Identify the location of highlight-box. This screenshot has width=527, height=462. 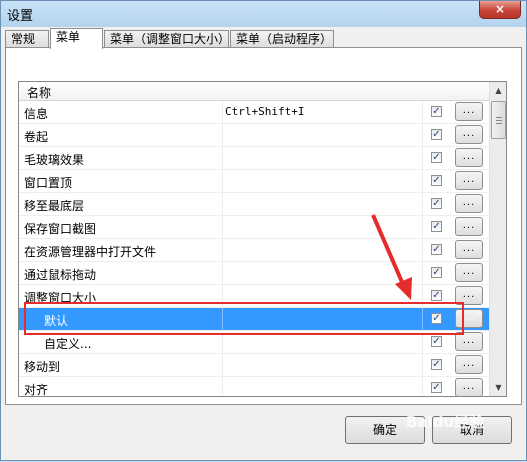
(244, 318).